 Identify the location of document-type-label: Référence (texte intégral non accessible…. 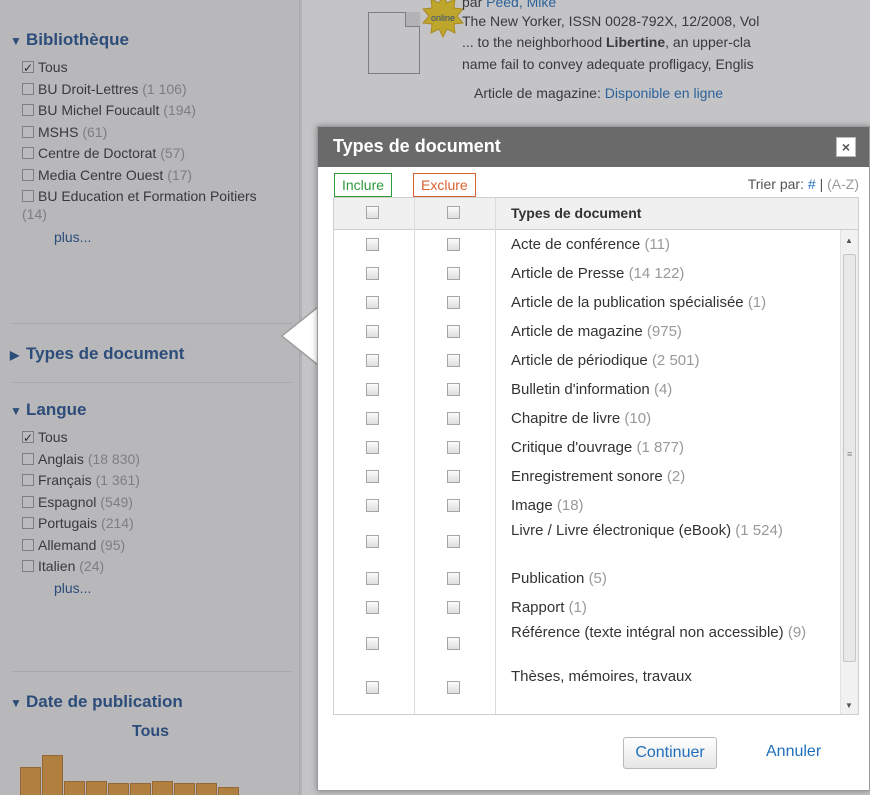
(676, 632).